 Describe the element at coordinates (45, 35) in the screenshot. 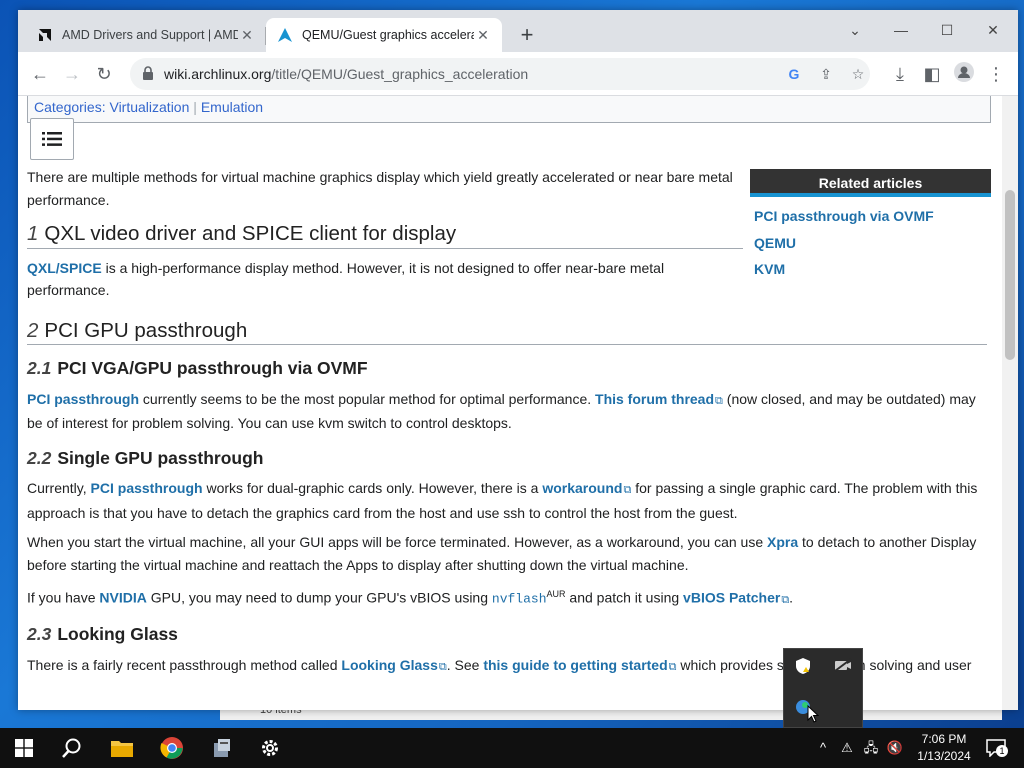

I see `amd-logo-icon` at that location.